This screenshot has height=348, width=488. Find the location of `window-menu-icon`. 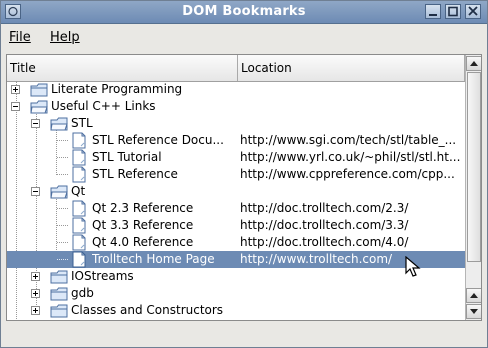

window-menu-icon is located at coordinates (13, 11).